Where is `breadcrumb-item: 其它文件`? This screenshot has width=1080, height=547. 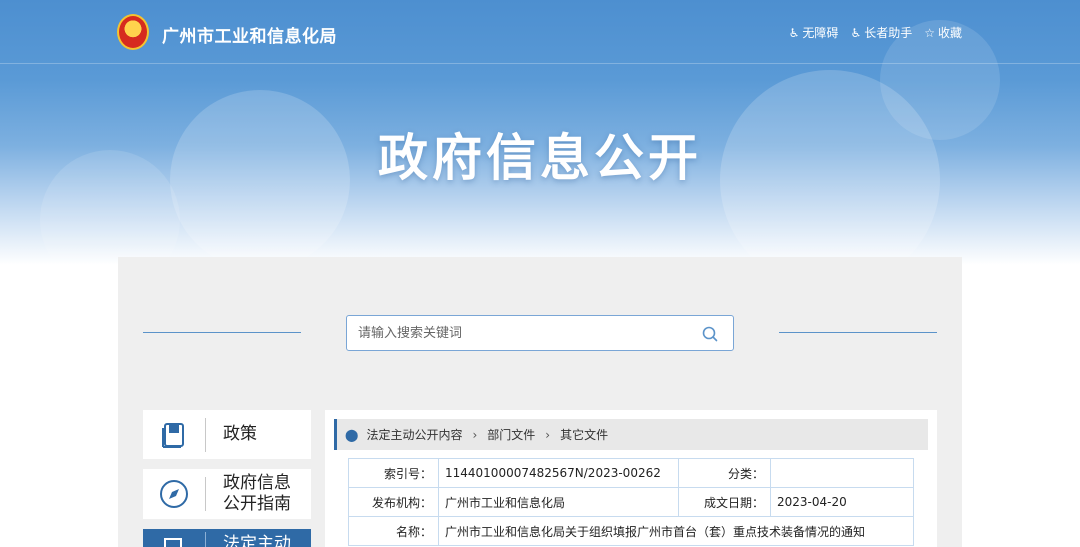
breadcrumb-item: 其它文件 is located at coordinates (584, 434).